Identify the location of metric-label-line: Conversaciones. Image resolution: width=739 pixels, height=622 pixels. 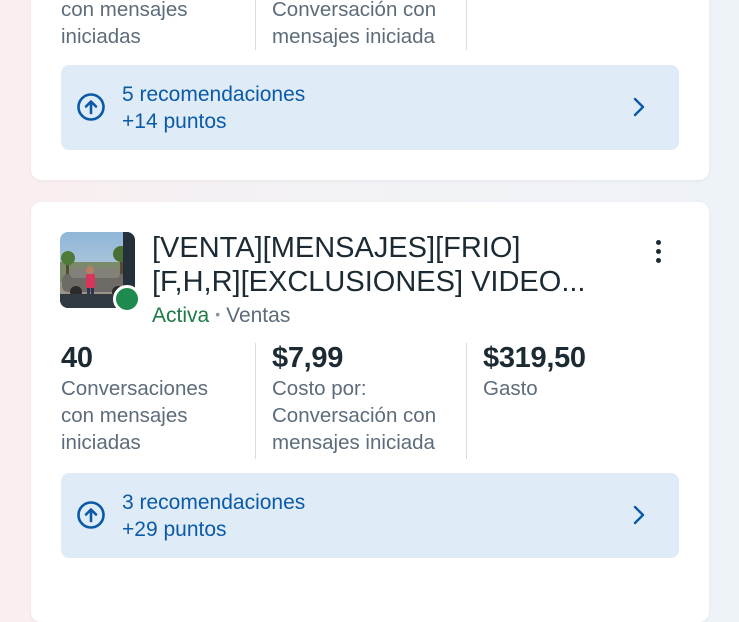
(134, 388).